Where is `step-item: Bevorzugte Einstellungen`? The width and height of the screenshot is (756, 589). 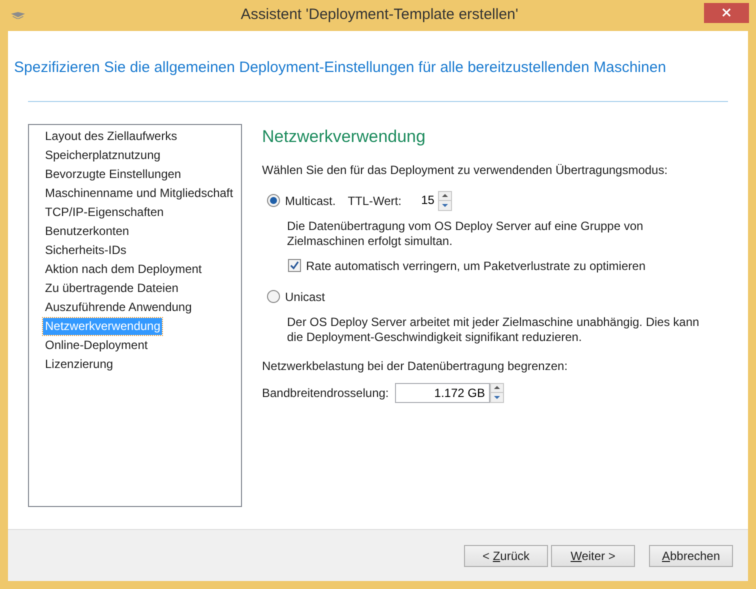 step-item: Bevorzugte Einstellungen is located at coordinates (113, 174).